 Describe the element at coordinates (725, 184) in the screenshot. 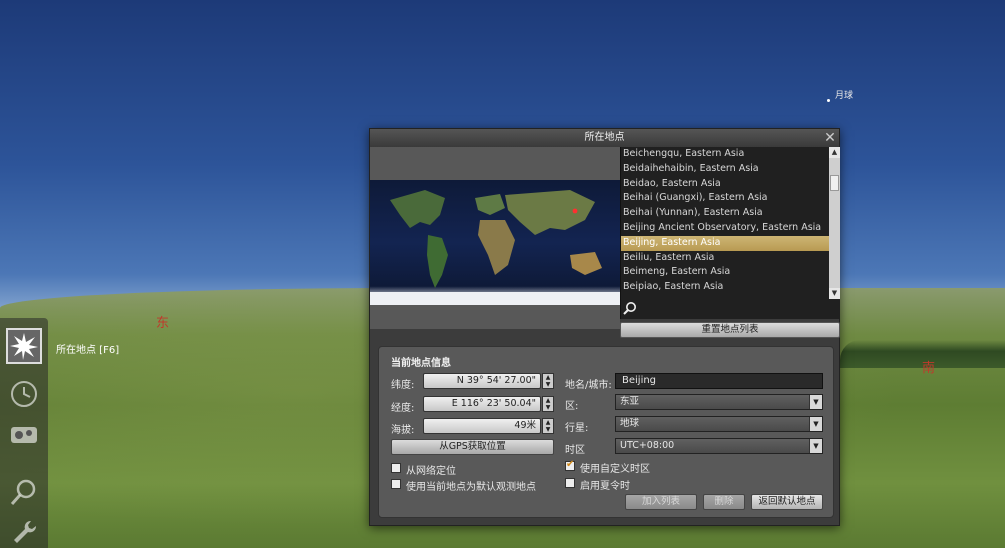

I see `list-item: Beidao, Eastern Asia` at that location.